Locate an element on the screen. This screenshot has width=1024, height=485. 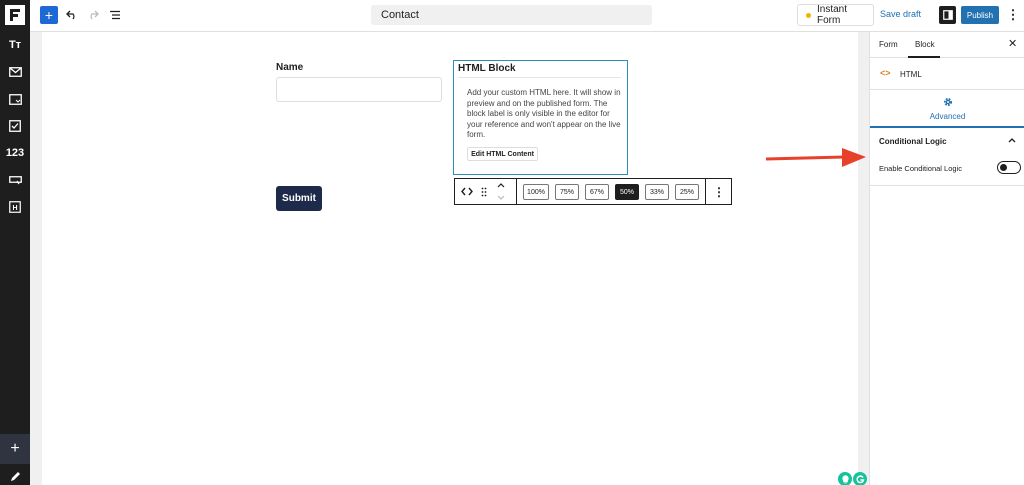
sidebar-panel-icon is located at coordinates (947, 15).